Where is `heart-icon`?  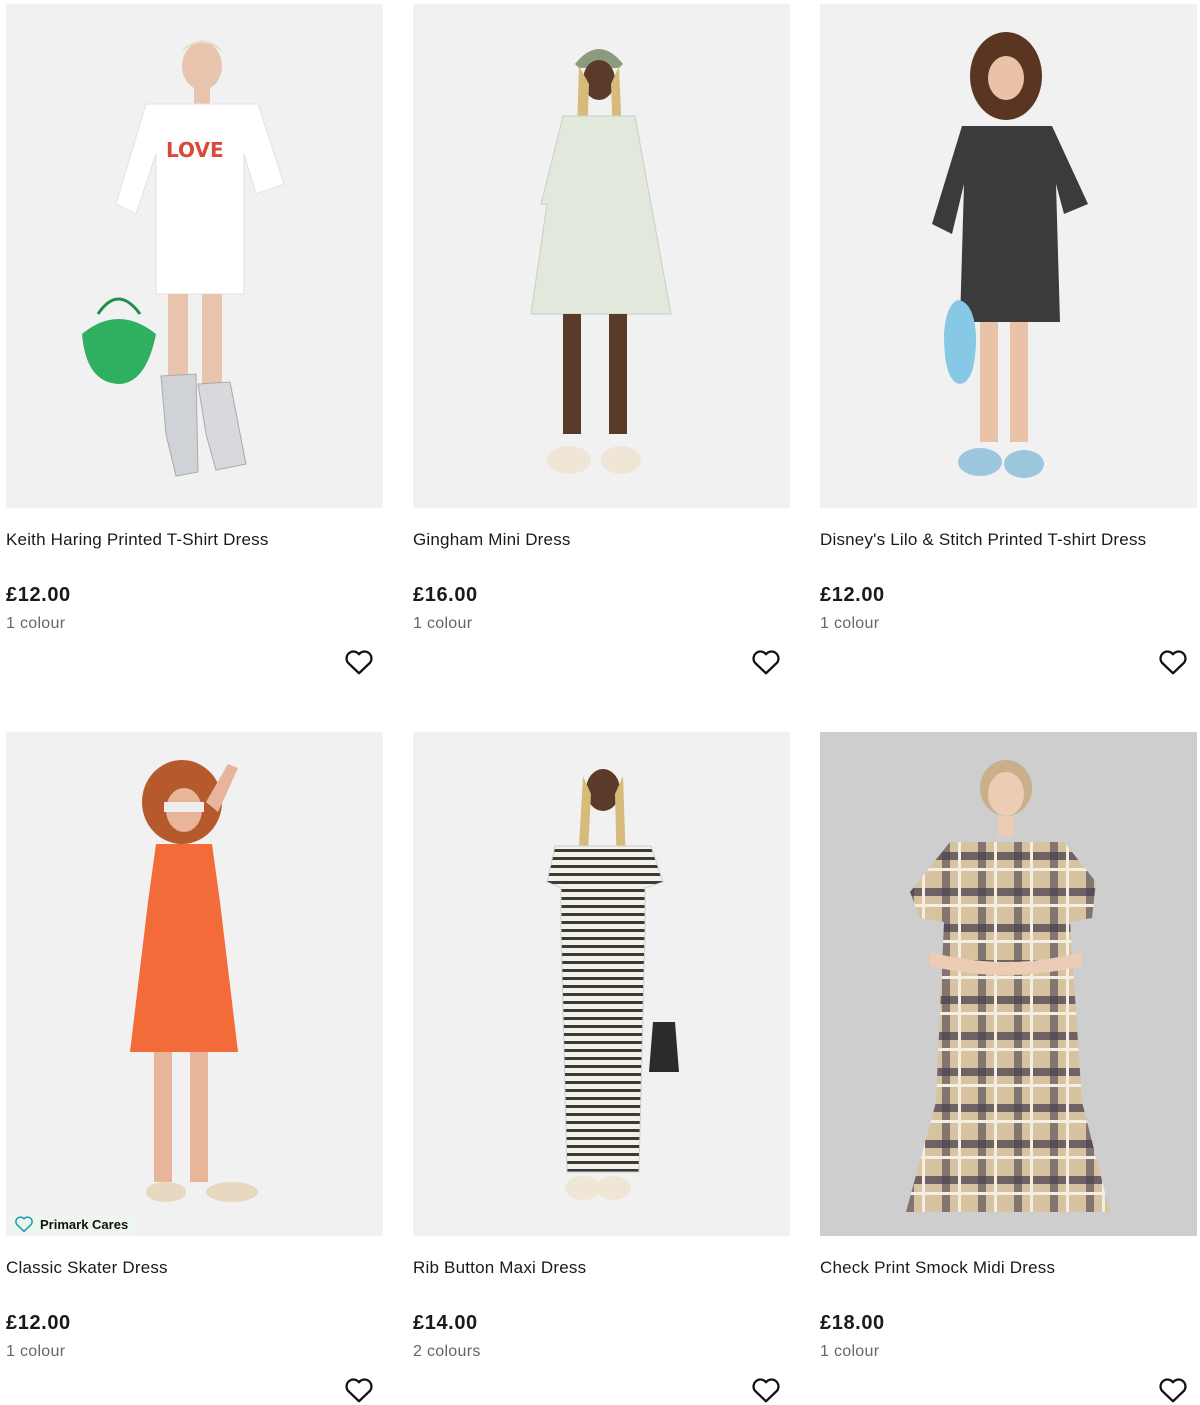 heart-icon is located at coordinates (24, 1224).